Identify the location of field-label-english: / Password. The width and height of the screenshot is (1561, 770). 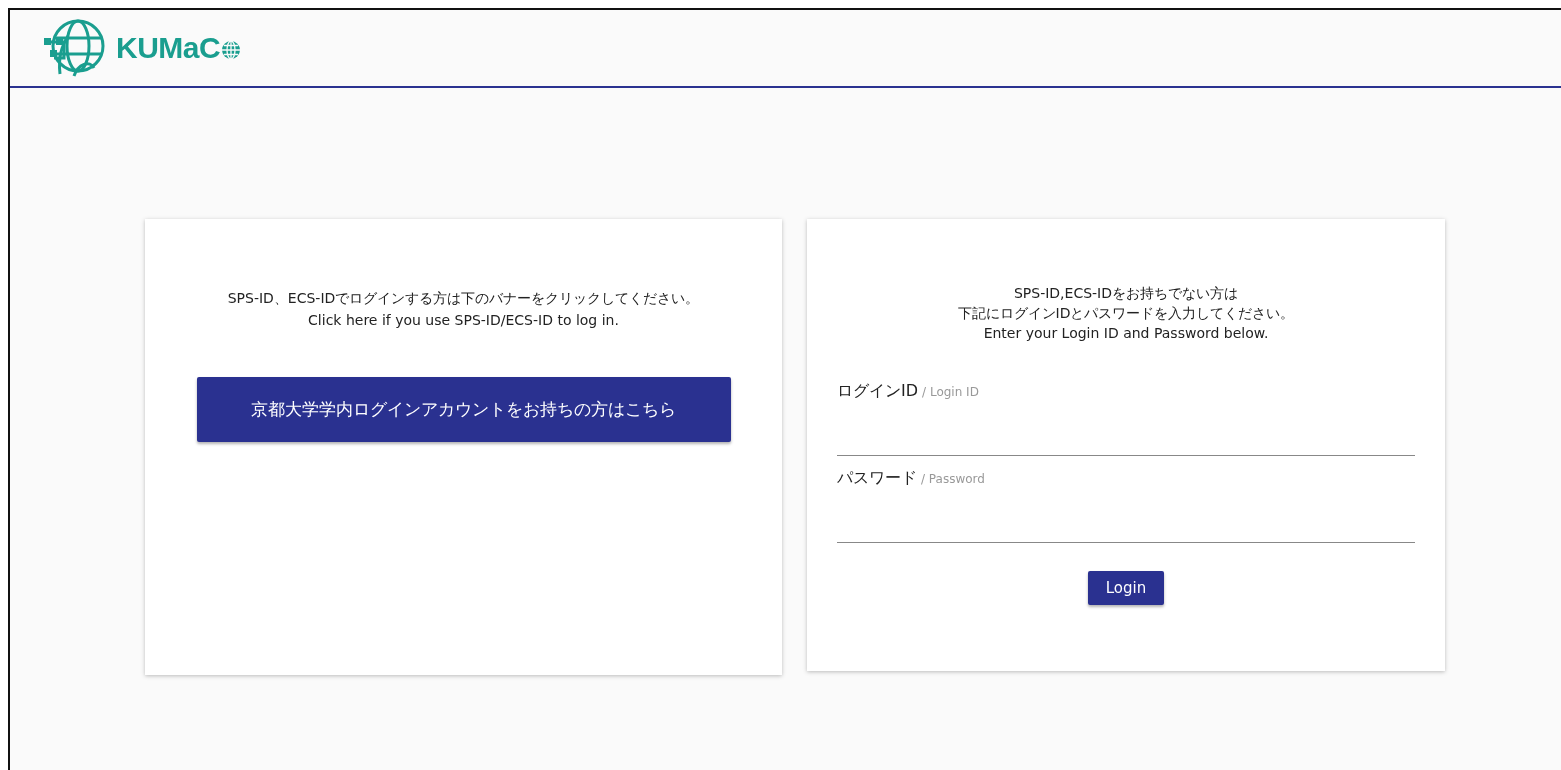
(953, 479).